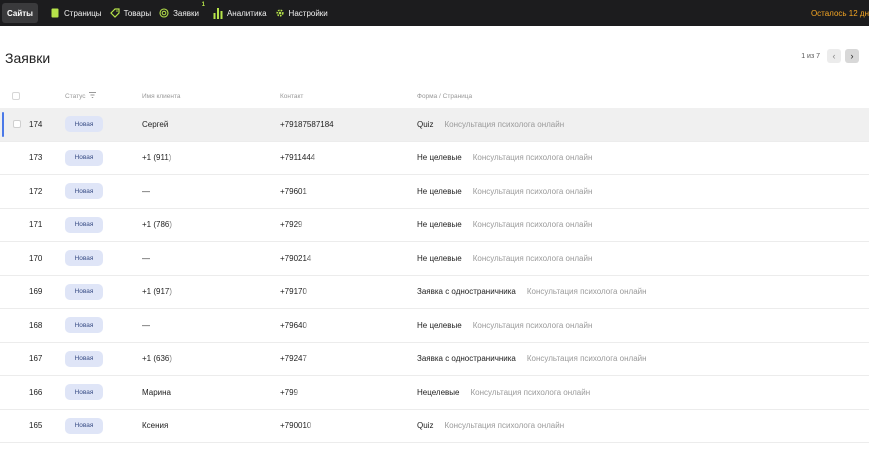 This screenshot has height=451, width=869. I want to click on client-name-cell: +1 (911), so click(183, 157).